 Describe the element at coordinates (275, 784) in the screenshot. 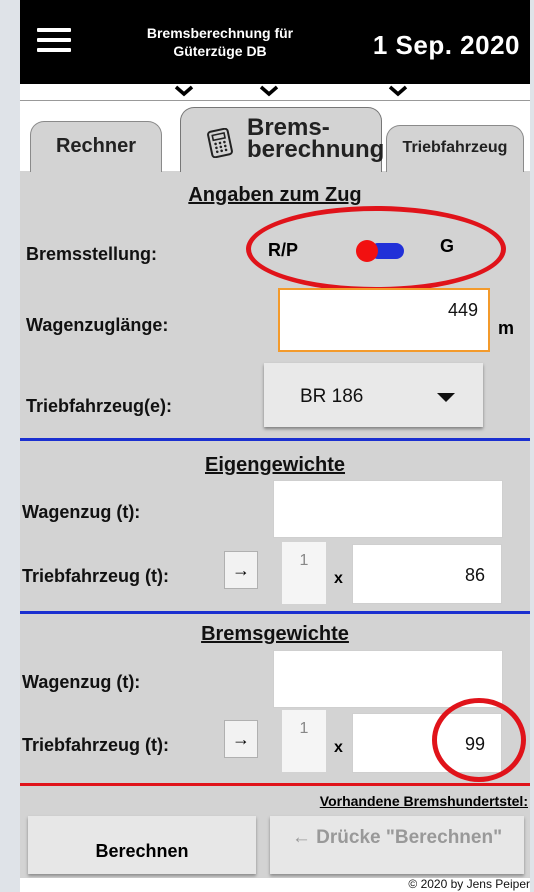

I see `divider-red` at that location.